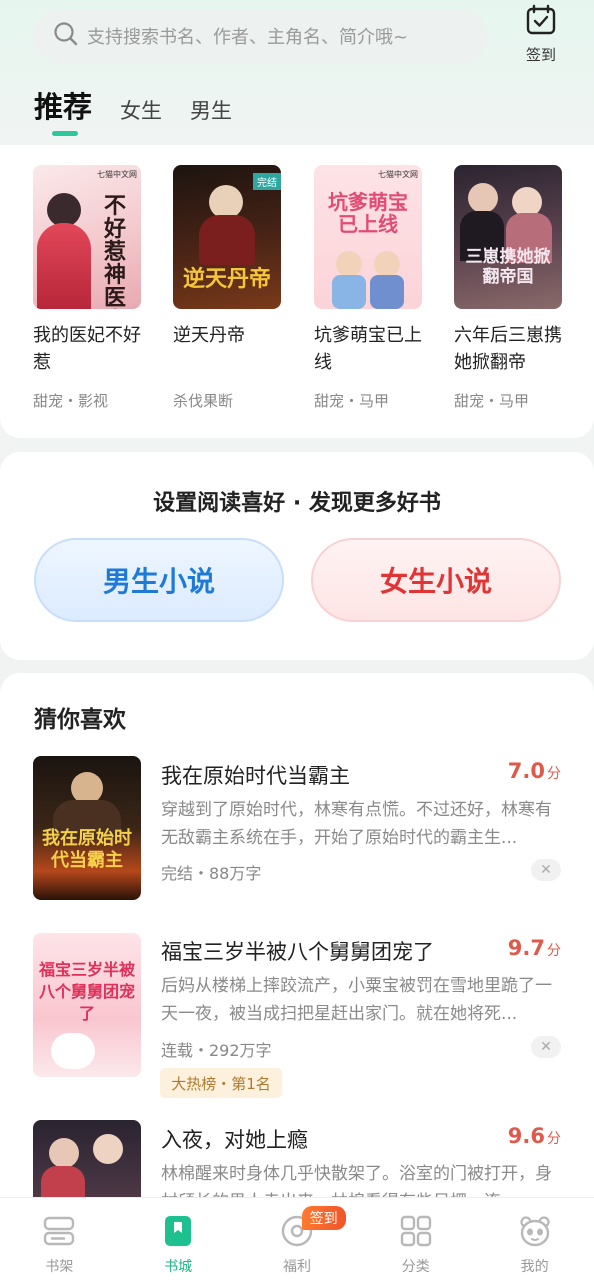 Image resolution: width=594 pixels, height=1280 pixels. I want to click on book-cover: 坑爹萌宝已上线 七猫中文网, so click(368, 237).